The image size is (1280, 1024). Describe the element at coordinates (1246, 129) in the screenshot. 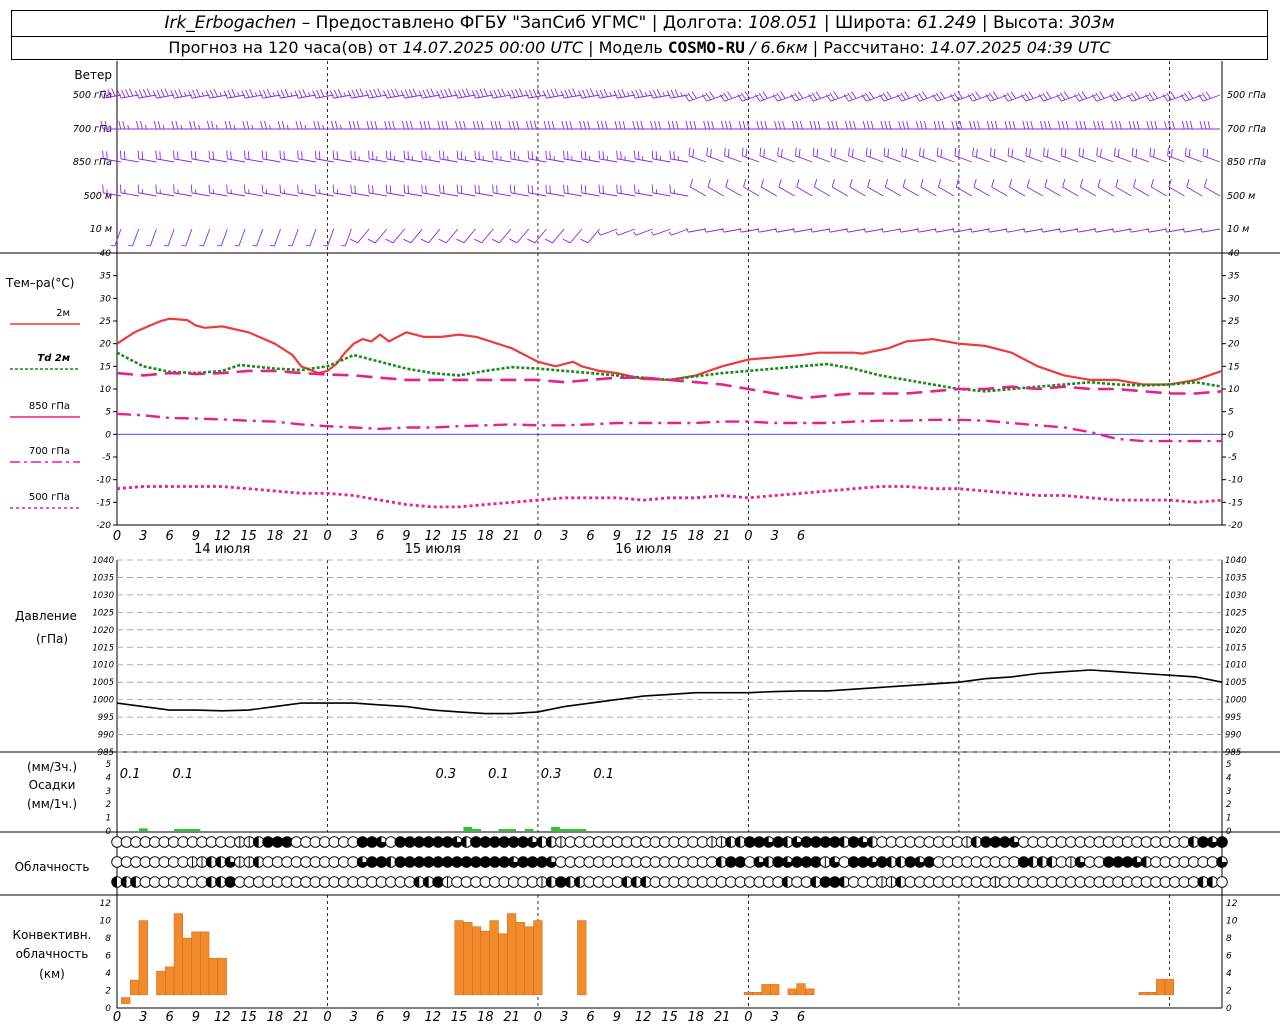

I see `wind-level-label-right: 700 гПа` at that location.